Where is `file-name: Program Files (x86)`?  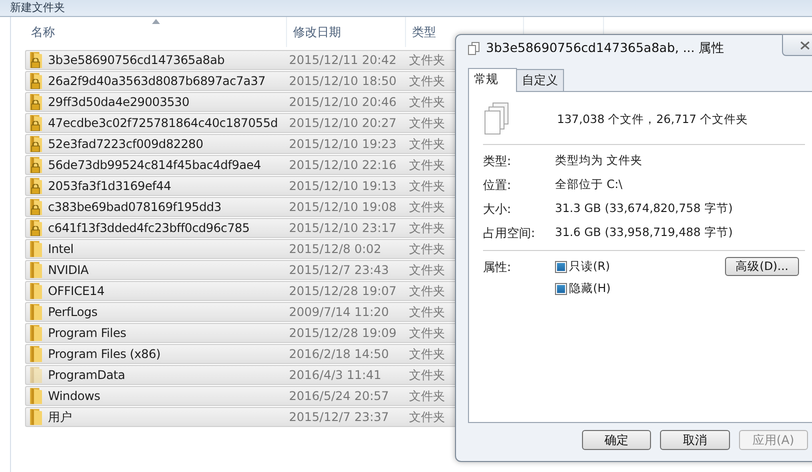
file-name: Program Files (x86) is located at coordinates (105, 354).